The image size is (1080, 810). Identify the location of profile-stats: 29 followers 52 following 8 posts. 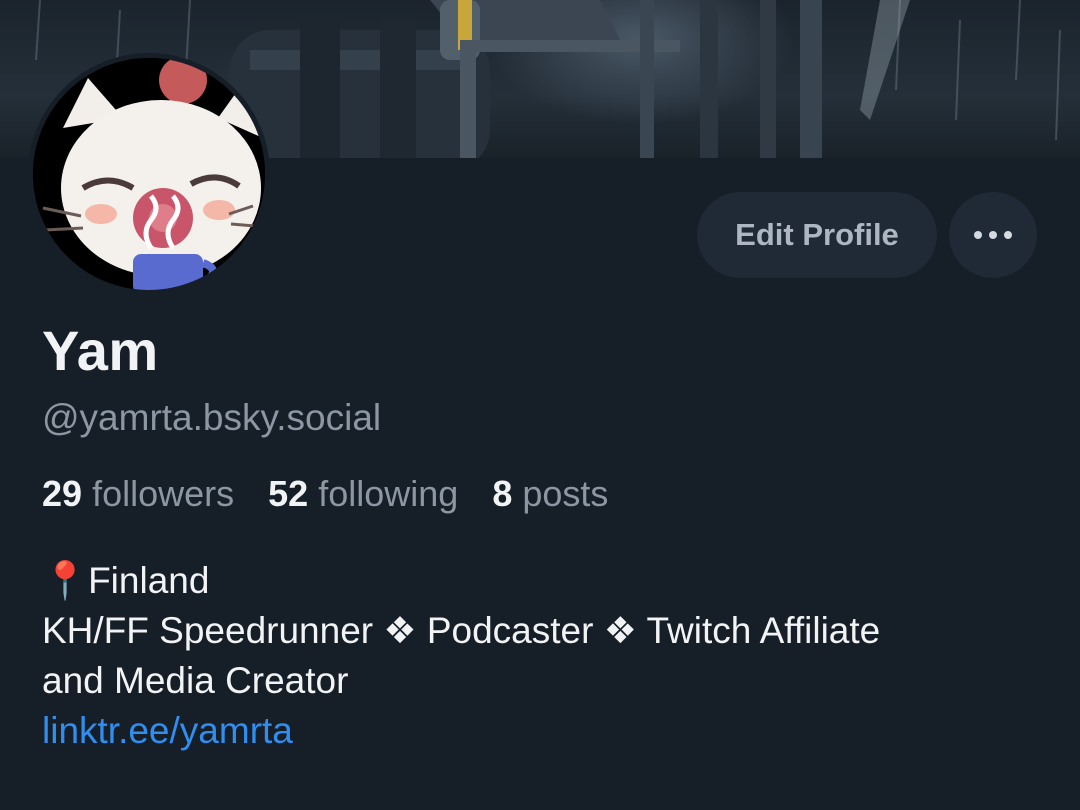
(325, 494).